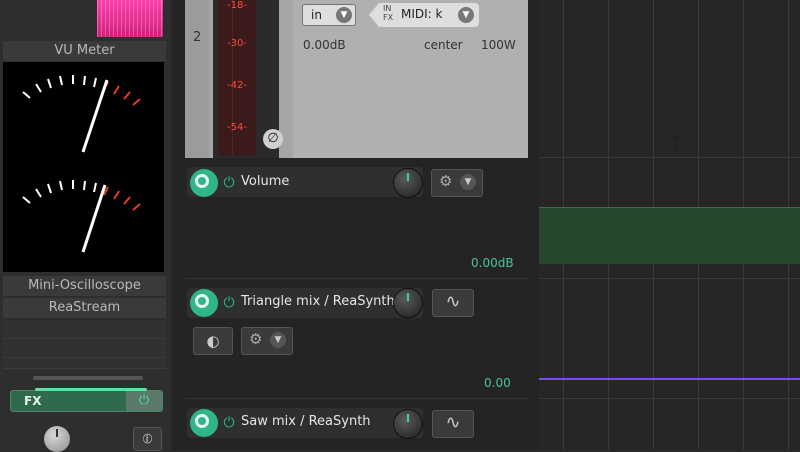 The height and width of the screenshot is (452, 800). I want to click on mini-oscilloscope-label: Mini-Oscilloscope, so click(84, 286).